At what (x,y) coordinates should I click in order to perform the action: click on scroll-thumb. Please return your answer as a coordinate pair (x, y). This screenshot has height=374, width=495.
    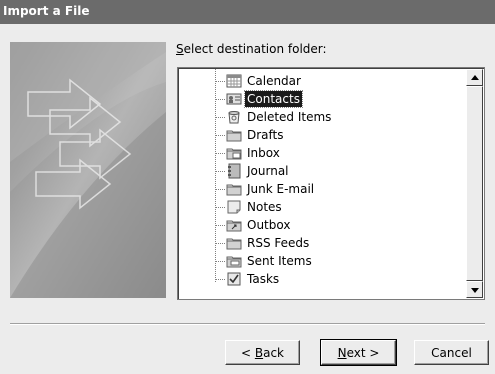
    Looking at the image, I should click on (474, 183).